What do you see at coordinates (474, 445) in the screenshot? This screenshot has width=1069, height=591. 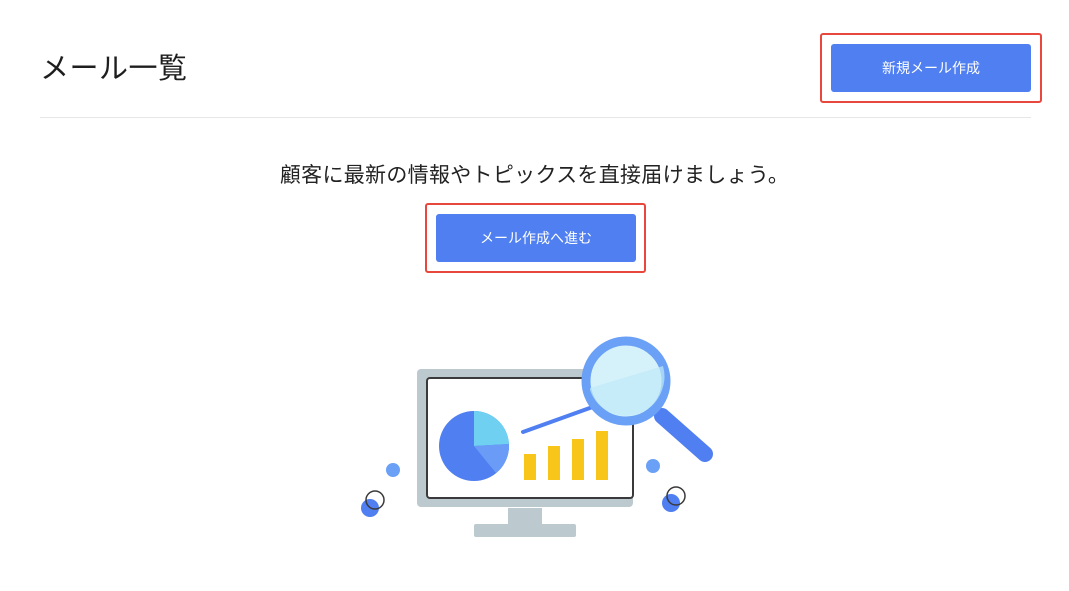 I see `pie-chart-icon` at bounding box center [474, 445].